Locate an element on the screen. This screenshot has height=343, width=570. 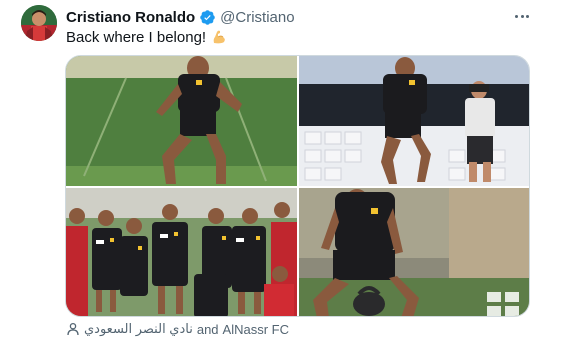
user-handle: @Cristiano is located at coordinates (257, 17).